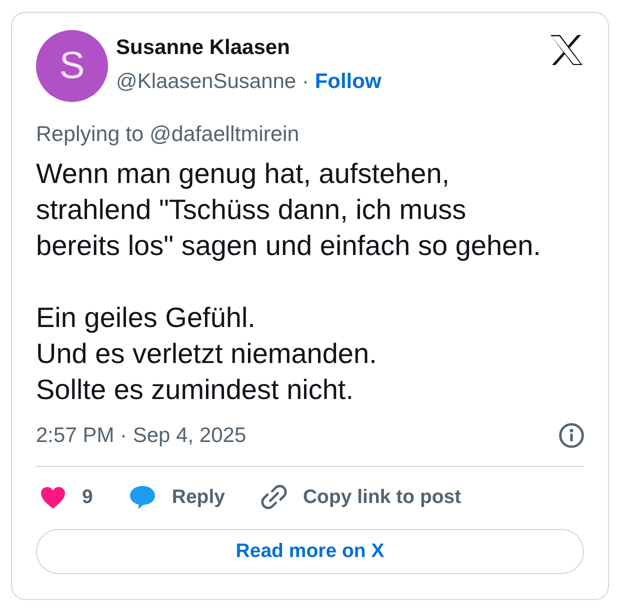  I want to click on author-handle: @KlaasenSusanne, so click(206, 81).